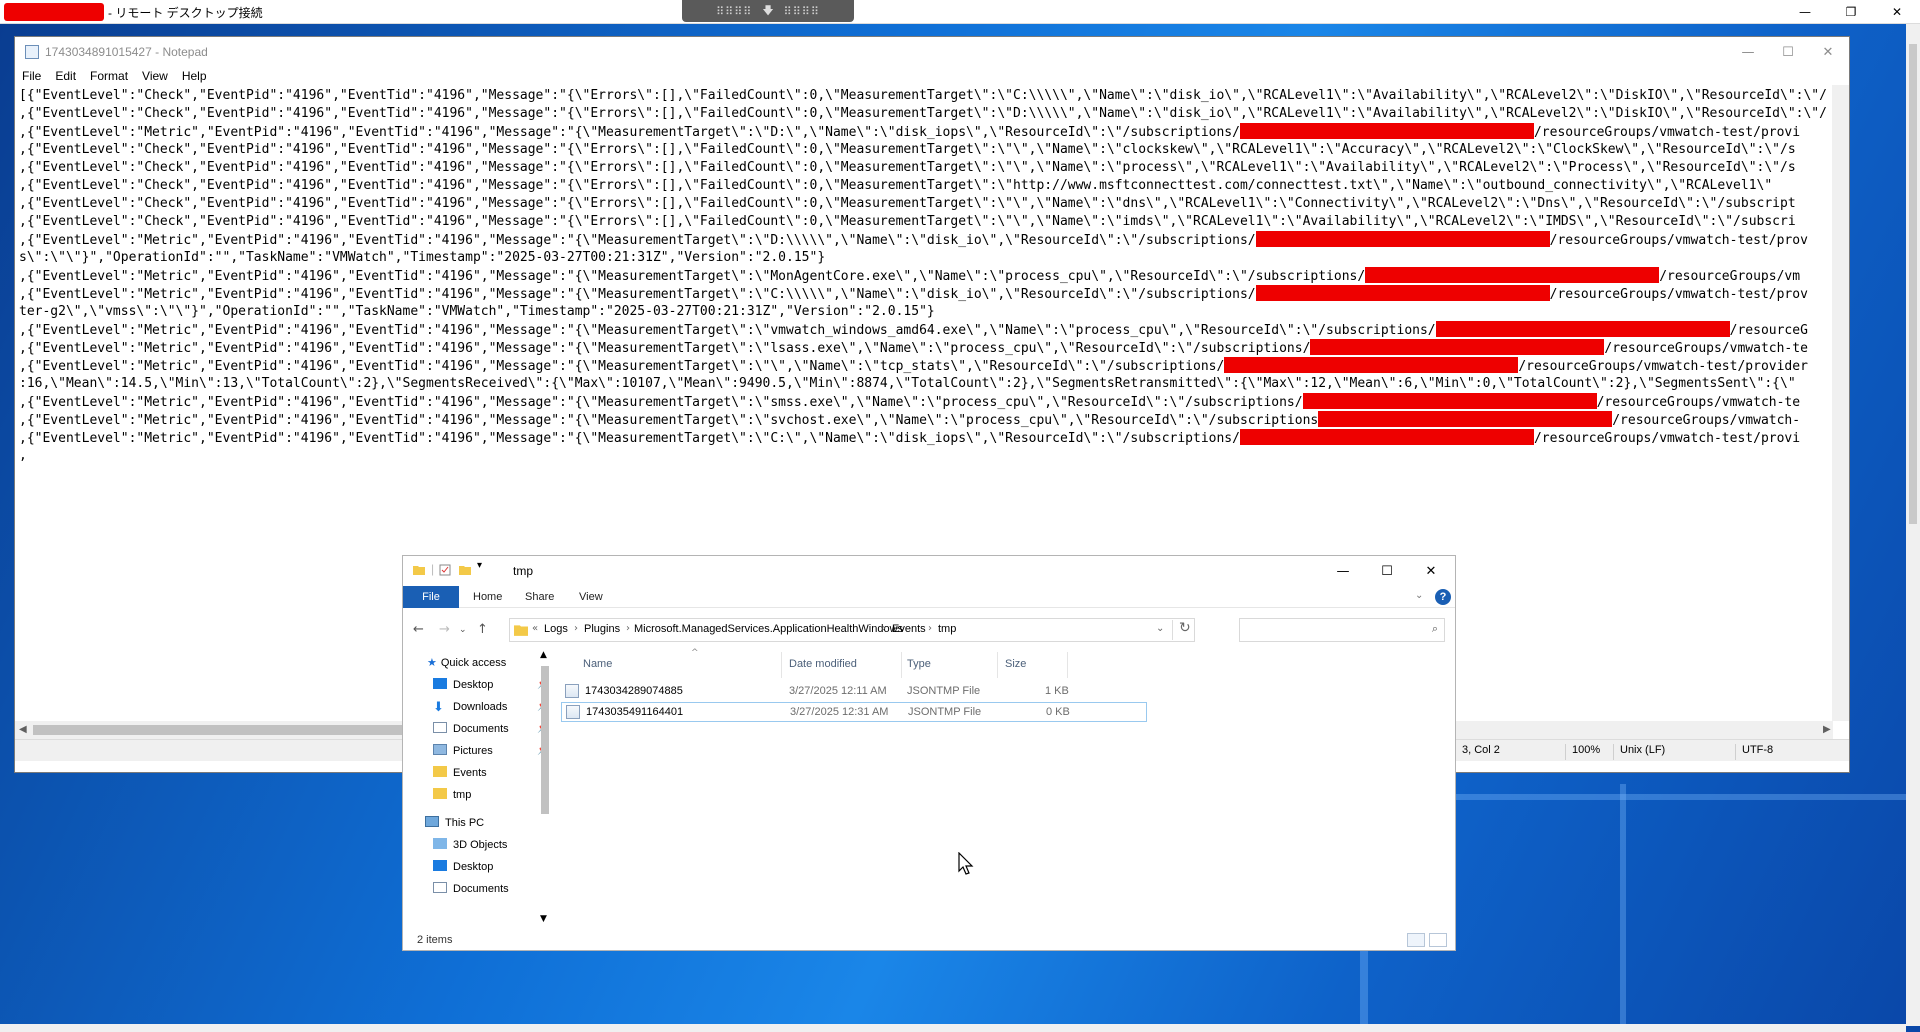  What do you see at coordinates (602, 629) in the screenshot?
I see `breadcrumb-plugins: Plugins` at bounding box center [602, 629].